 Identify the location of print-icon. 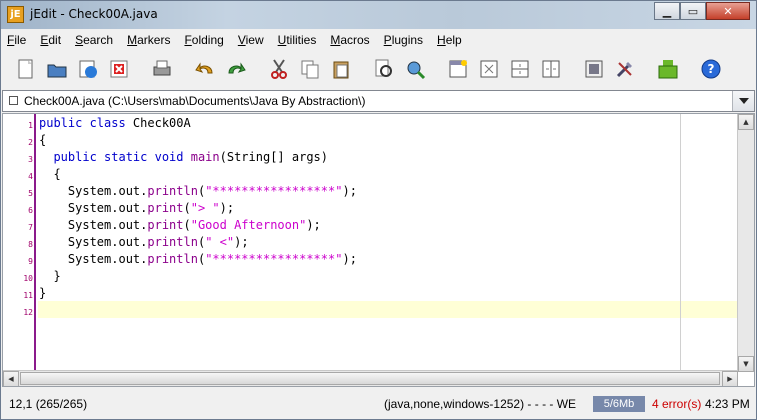
(162, 68).